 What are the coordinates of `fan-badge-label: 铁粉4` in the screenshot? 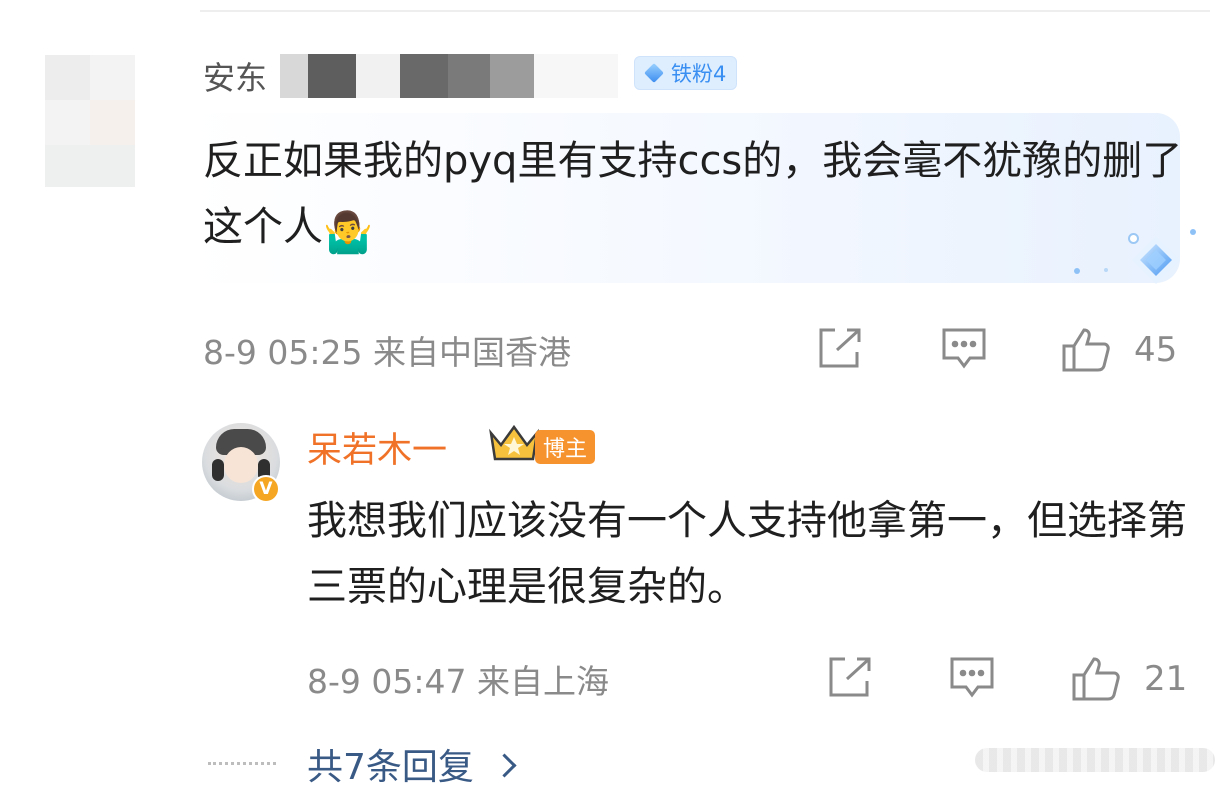 It's located at (699, 74).